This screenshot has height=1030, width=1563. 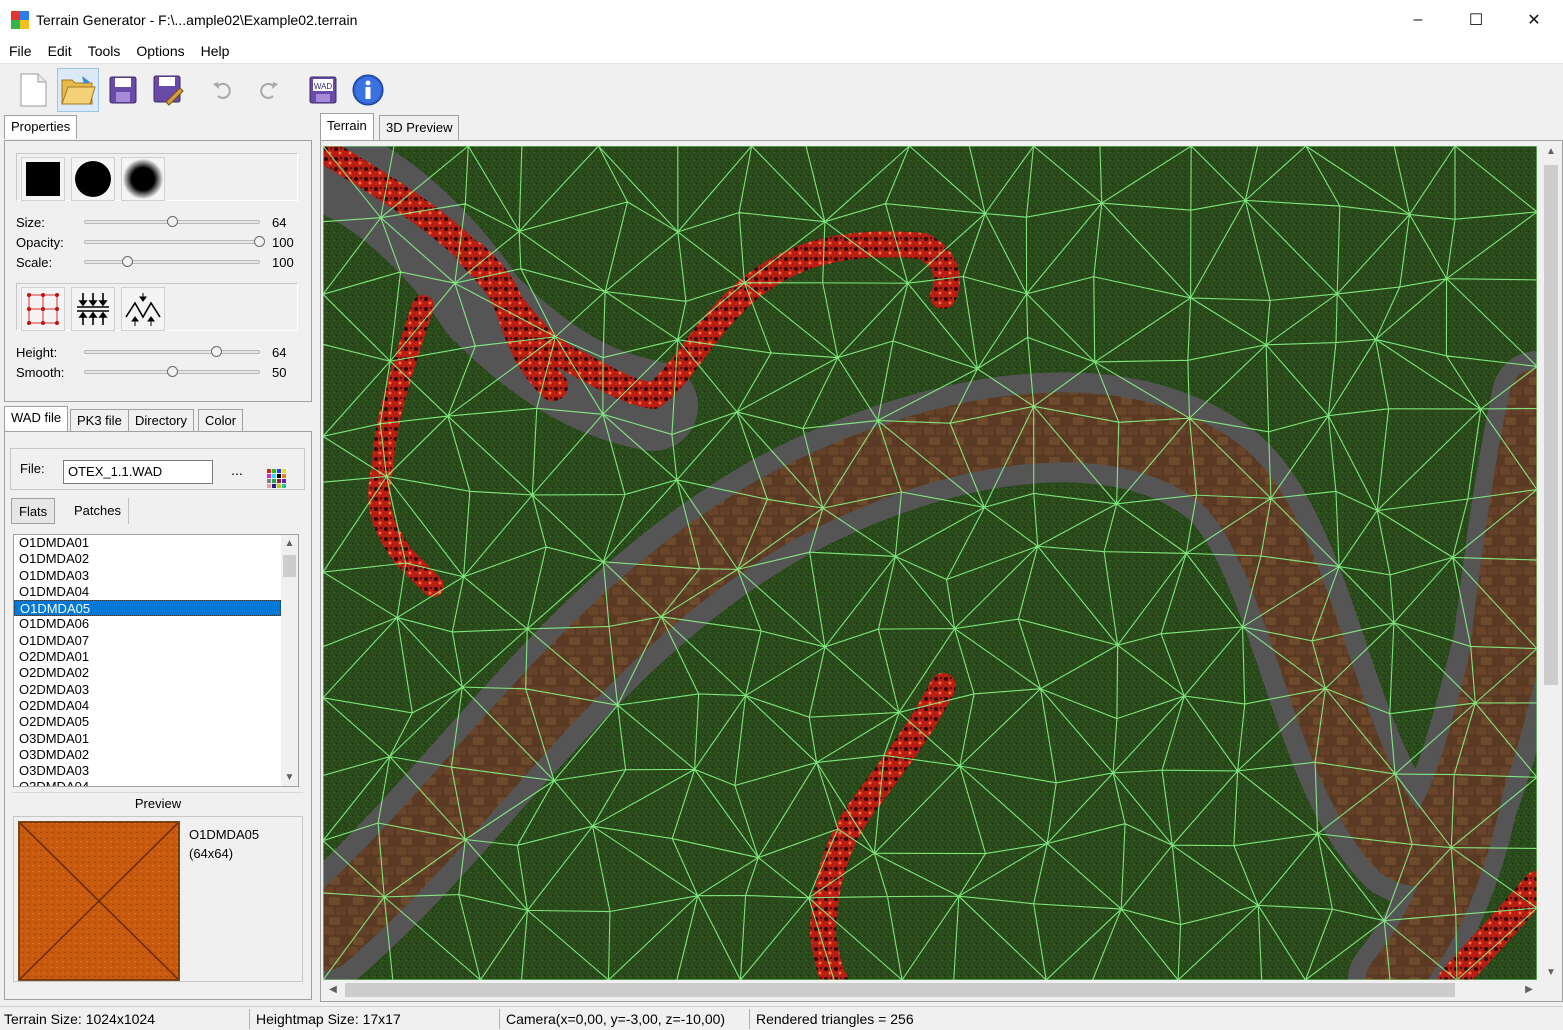 I want to click on circle-brush-button, so click(x=93, y=179).